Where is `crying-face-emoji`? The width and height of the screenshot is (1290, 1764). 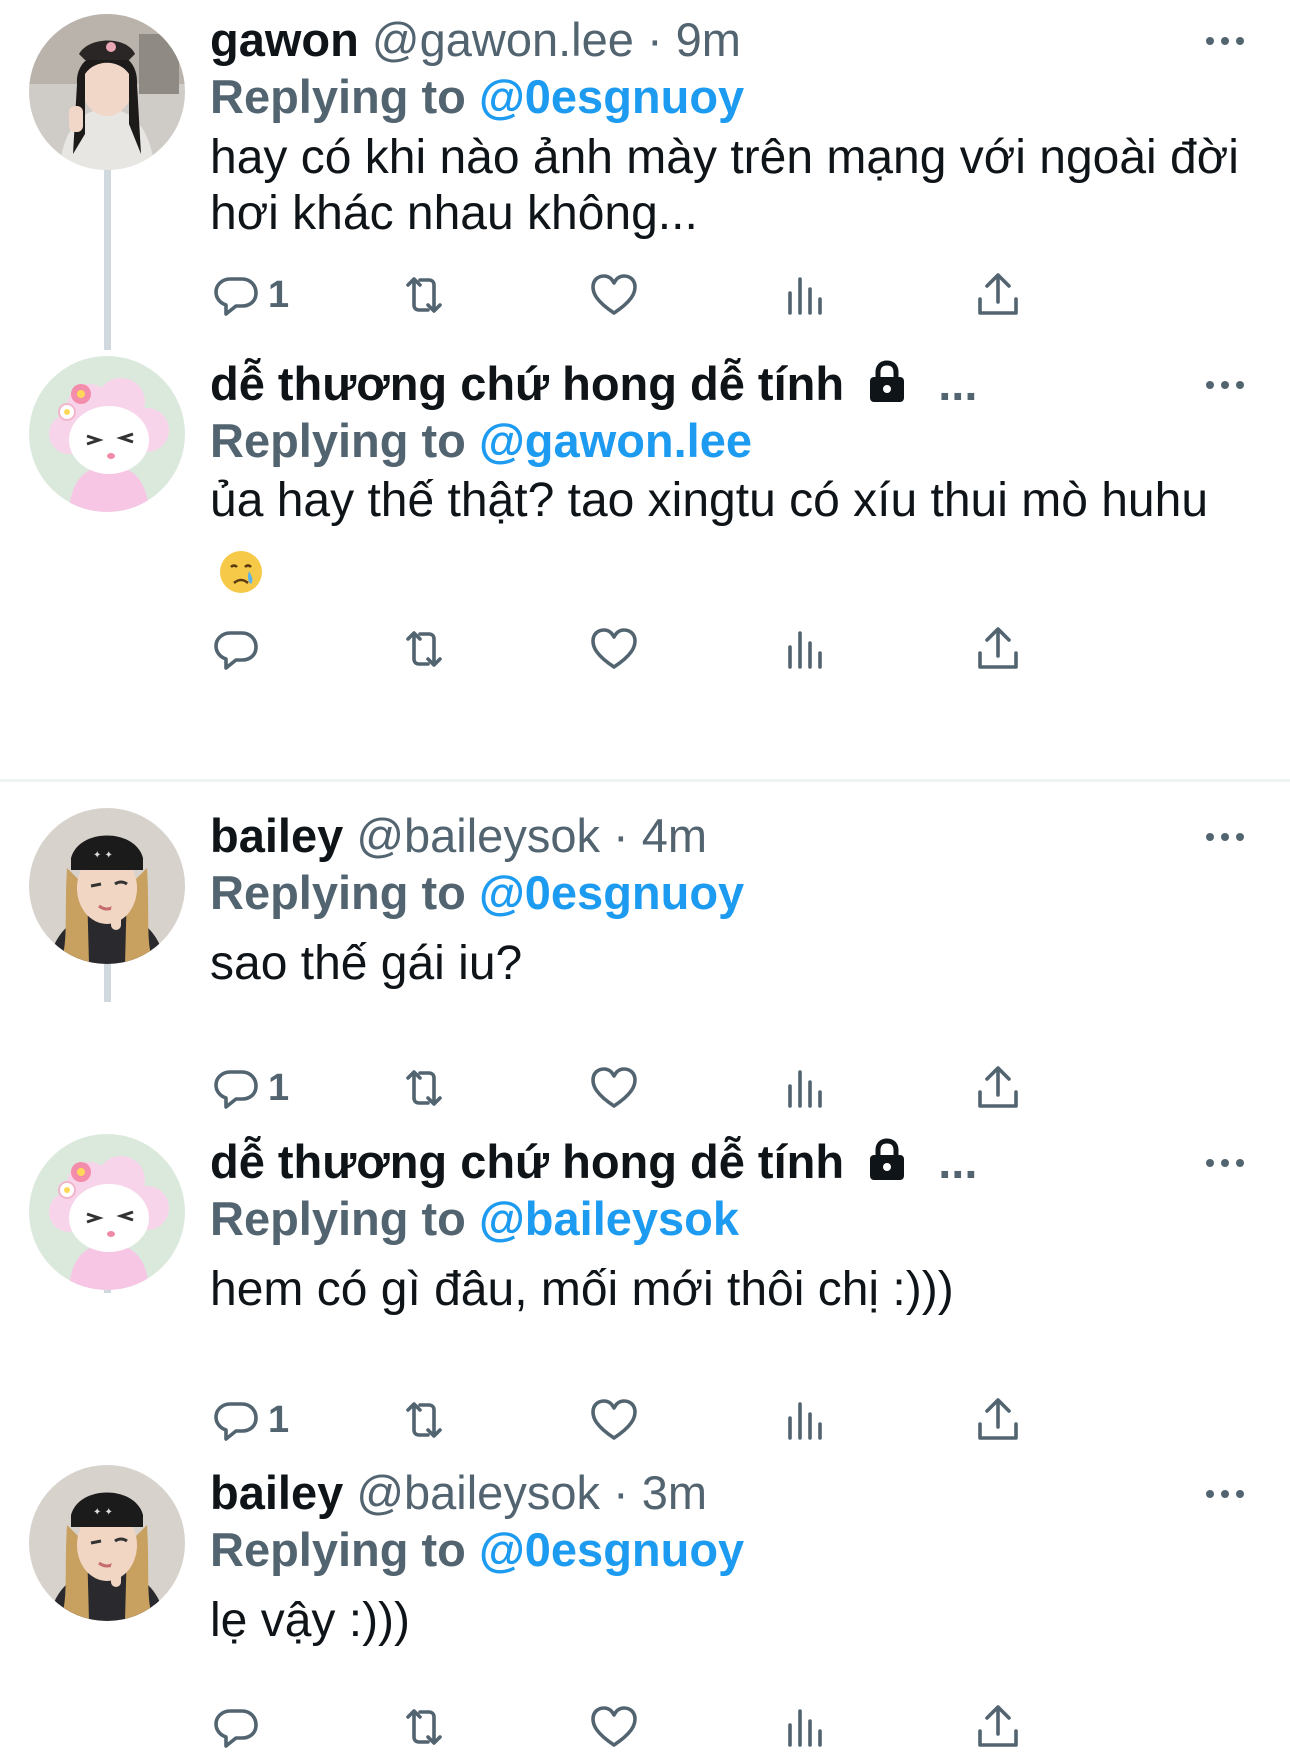
crying-face-emoji is located at coordinates (241, 572).